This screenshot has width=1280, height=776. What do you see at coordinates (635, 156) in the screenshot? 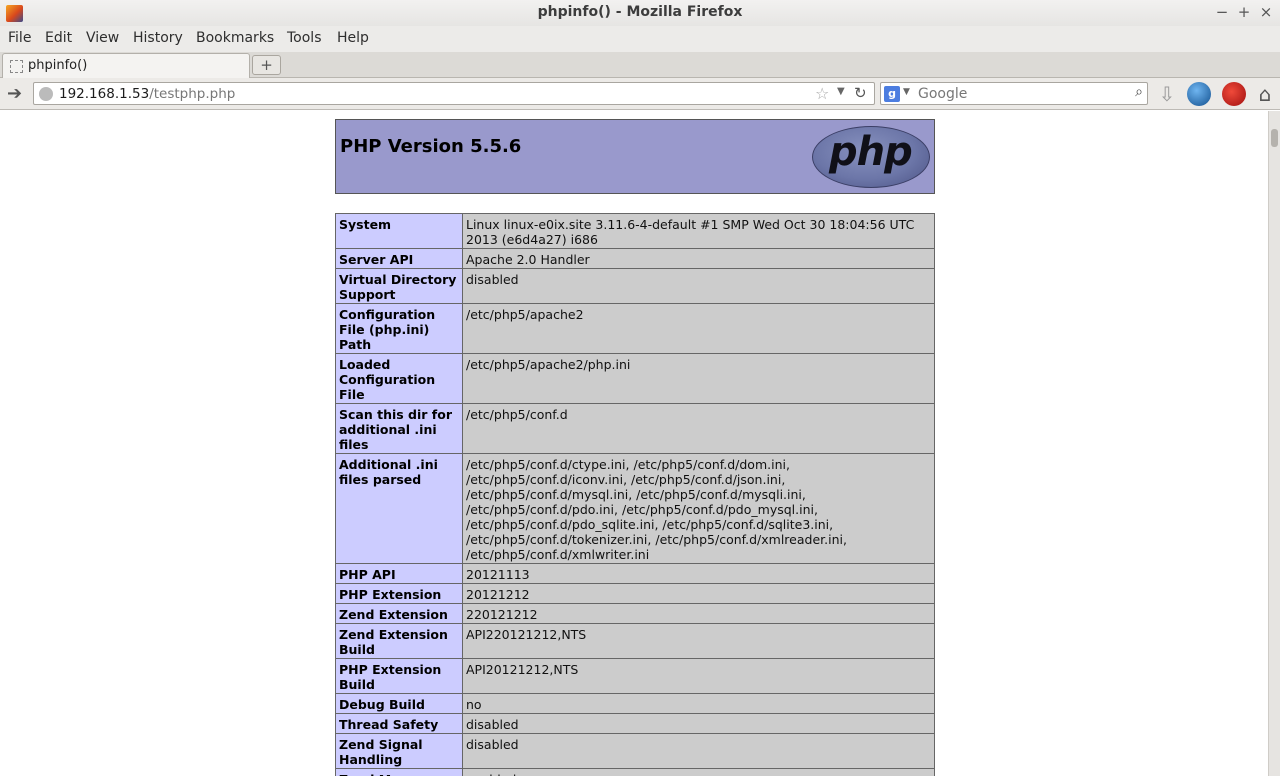
I see `php-header: PHP Version 5.5.6 php` at bounding box center [635, 156].